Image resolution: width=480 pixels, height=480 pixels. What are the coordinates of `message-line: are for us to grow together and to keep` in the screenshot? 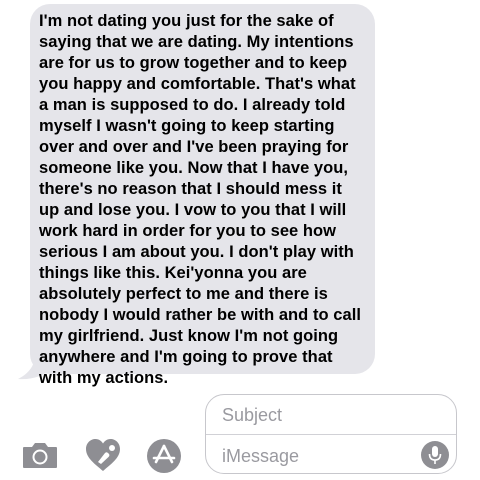 It's located at (193, 63).